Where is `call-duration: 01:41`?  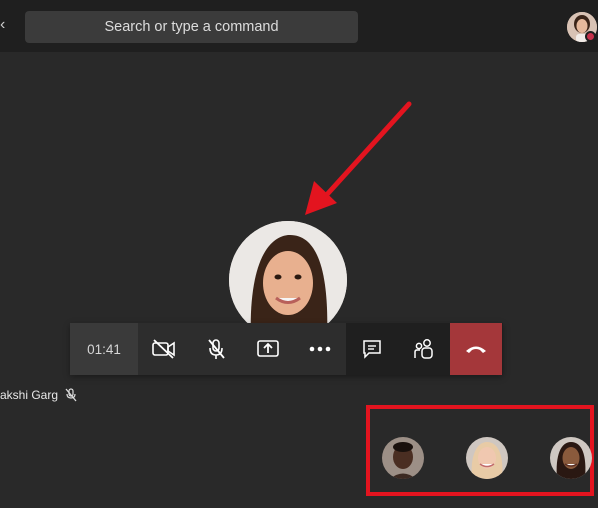 call-duration: 01:41 is located at coordinates (104, 349).